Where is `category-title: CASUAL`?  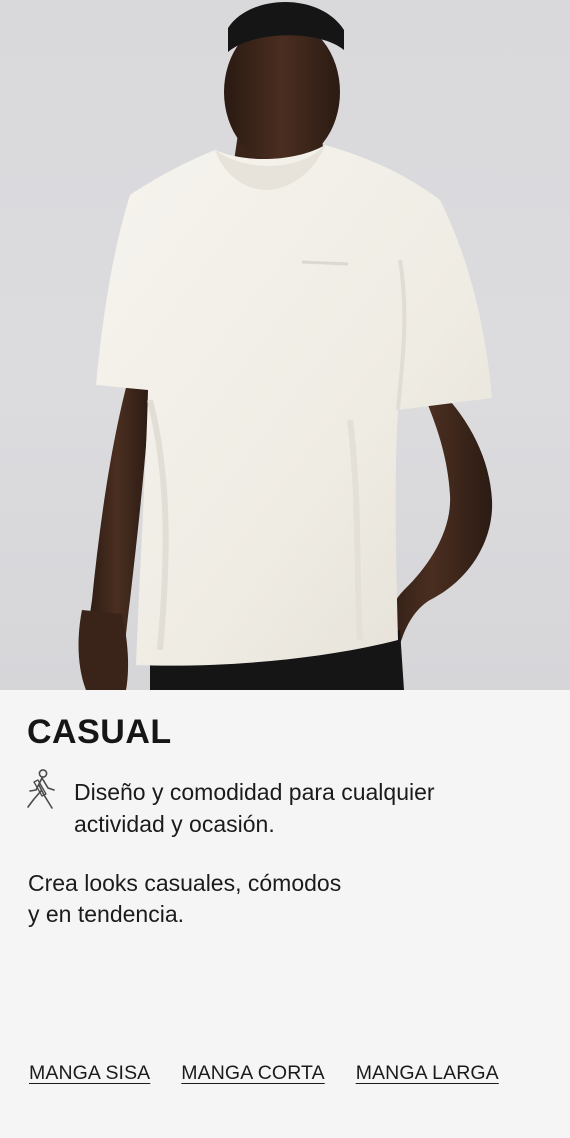 category-title: CASUAL is located at coordinates (99, 732).